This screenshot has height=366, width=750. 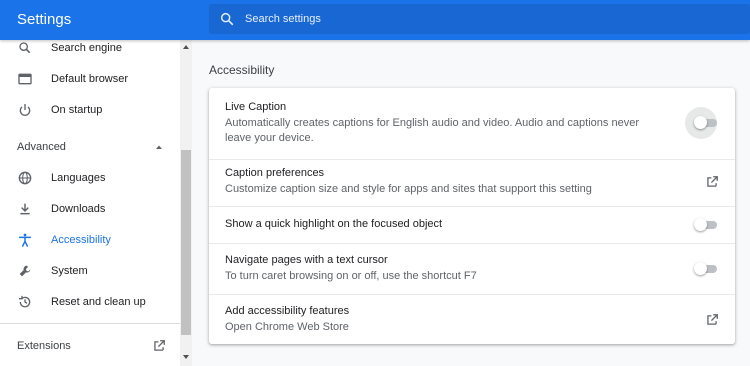 I want to click on sidebar-item-downloads: Downloads, so click(x=90, y=209).